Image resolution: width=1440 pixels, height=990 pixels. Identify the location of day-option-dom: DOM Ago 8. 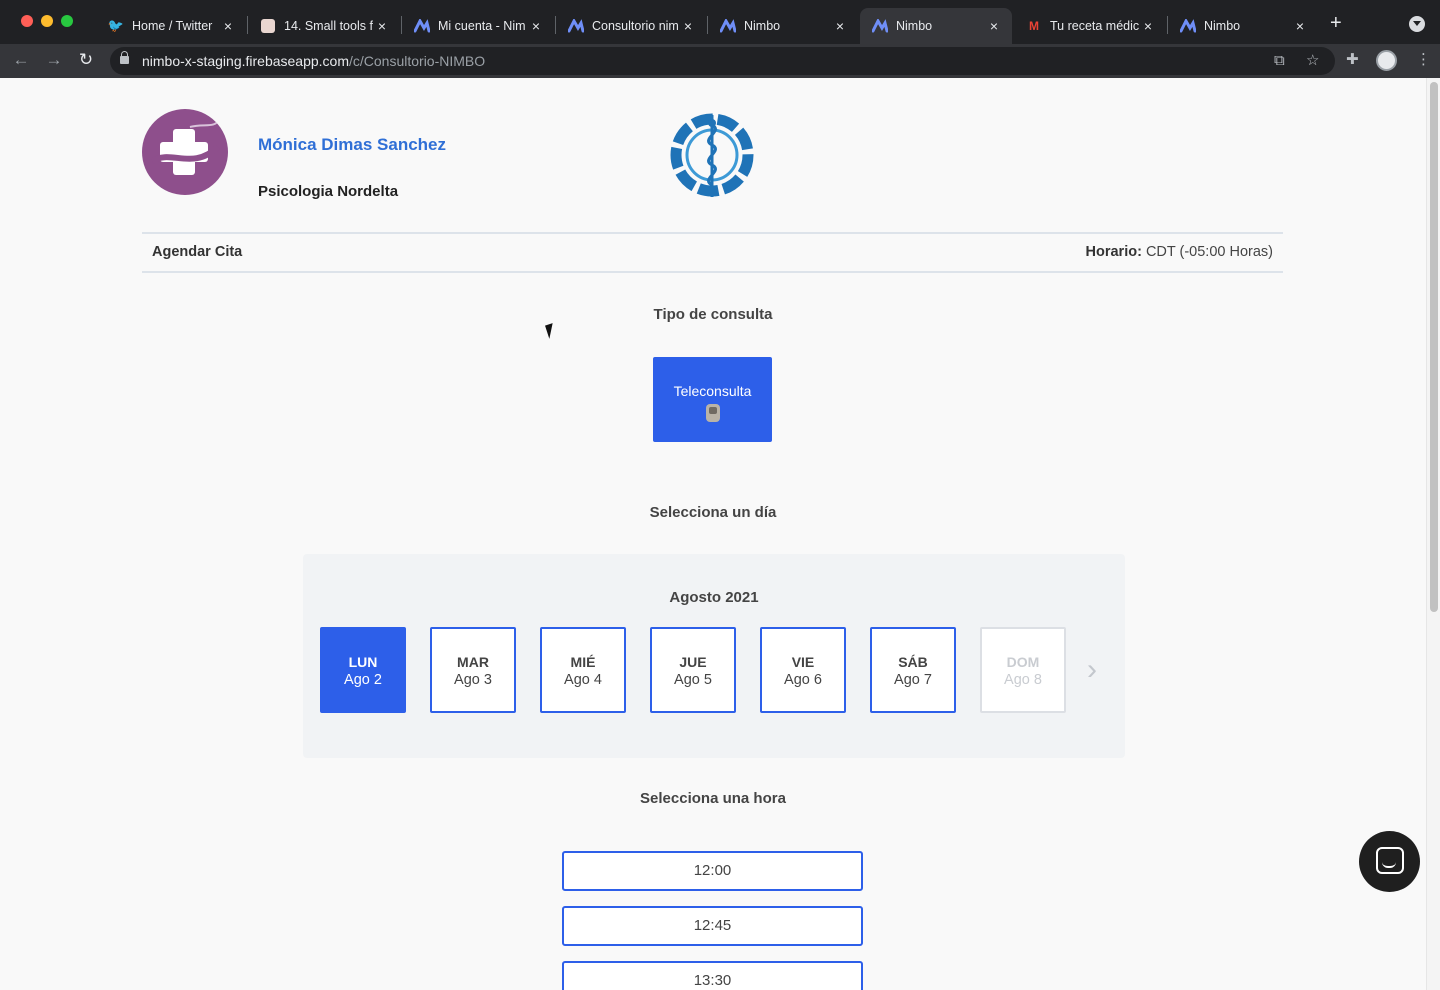
(1023, 670).